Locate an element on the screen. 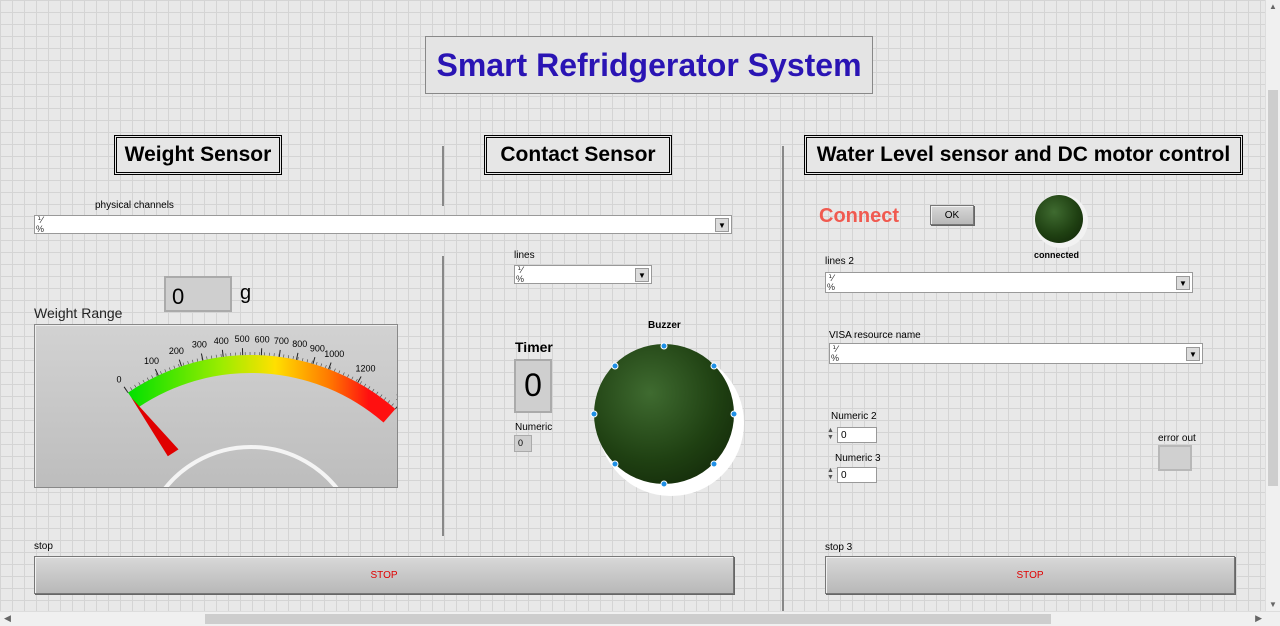 The width and height of the screenshot is (1280, 626). gauge-tick-label: 200 is located at coordinates (176, 351).